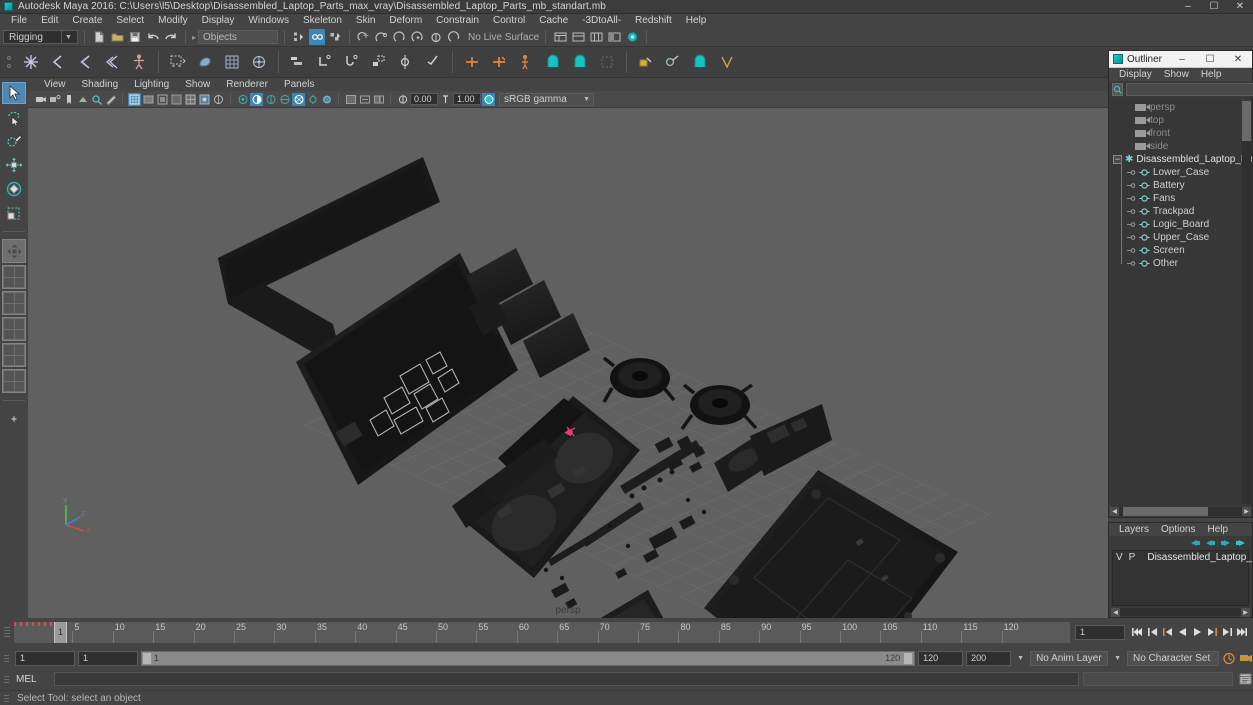  What do you see at coordinates (335, 37) in the screenshot?
I see `select-component-icon` at bounding box center [335, 37].